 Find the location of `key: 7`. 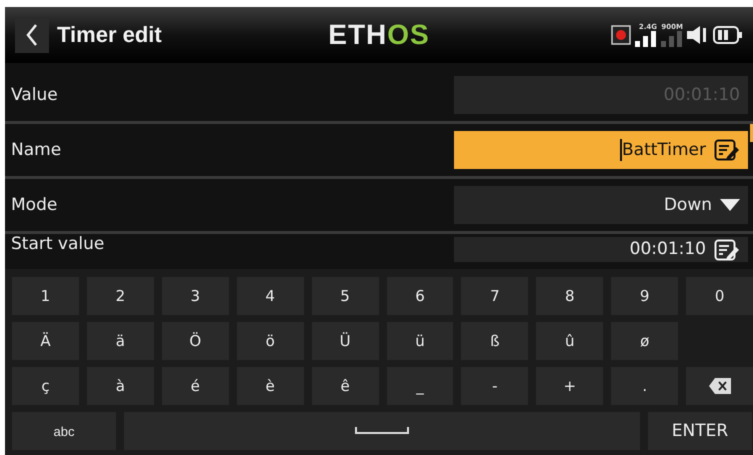

key: 7 is located at coordinates (494, 296).